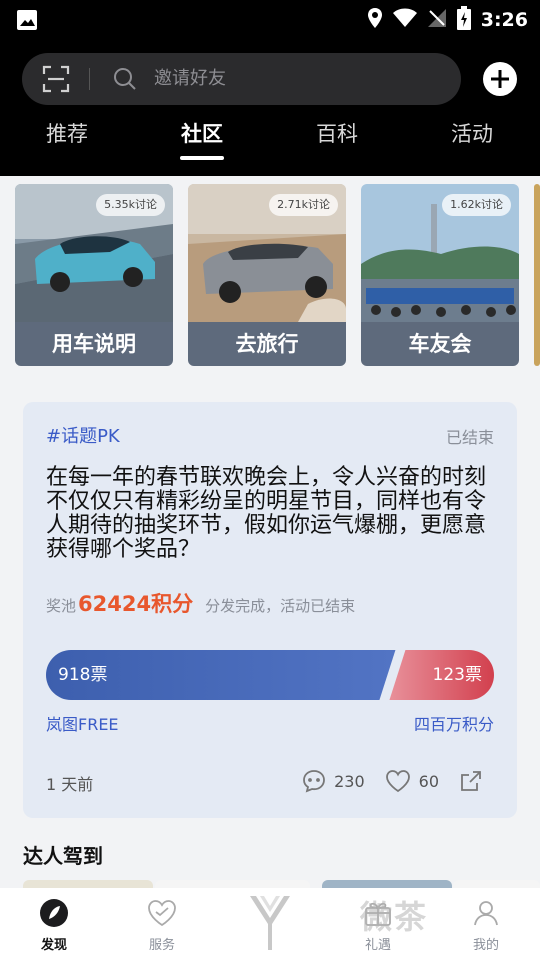  I want to click on search-icon, so click(125, 79).